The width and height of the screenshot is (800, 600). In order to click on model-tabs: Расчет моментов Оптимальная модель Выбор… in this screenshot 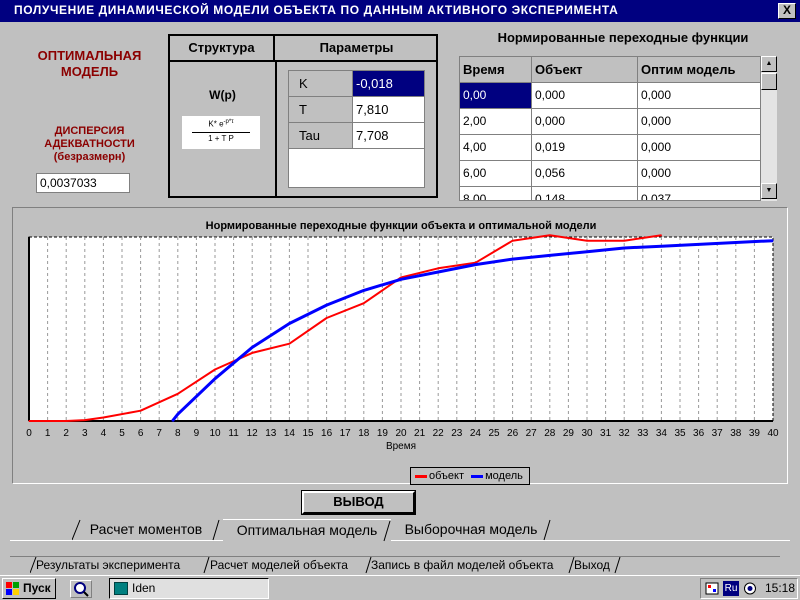, I will do `click(400, 529)`.